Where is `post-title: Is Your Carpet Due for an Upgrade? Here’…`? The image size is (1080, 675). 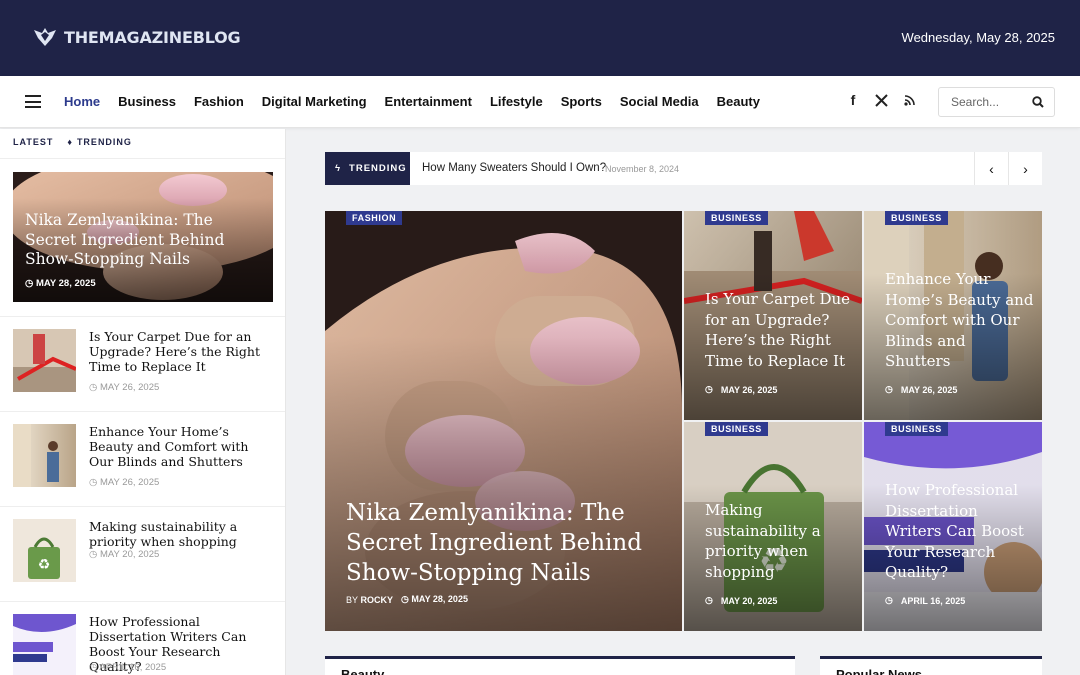 post-title: Is Your Carpet Due for an Upgrade? Here’… is located at coordinates (780, 330).